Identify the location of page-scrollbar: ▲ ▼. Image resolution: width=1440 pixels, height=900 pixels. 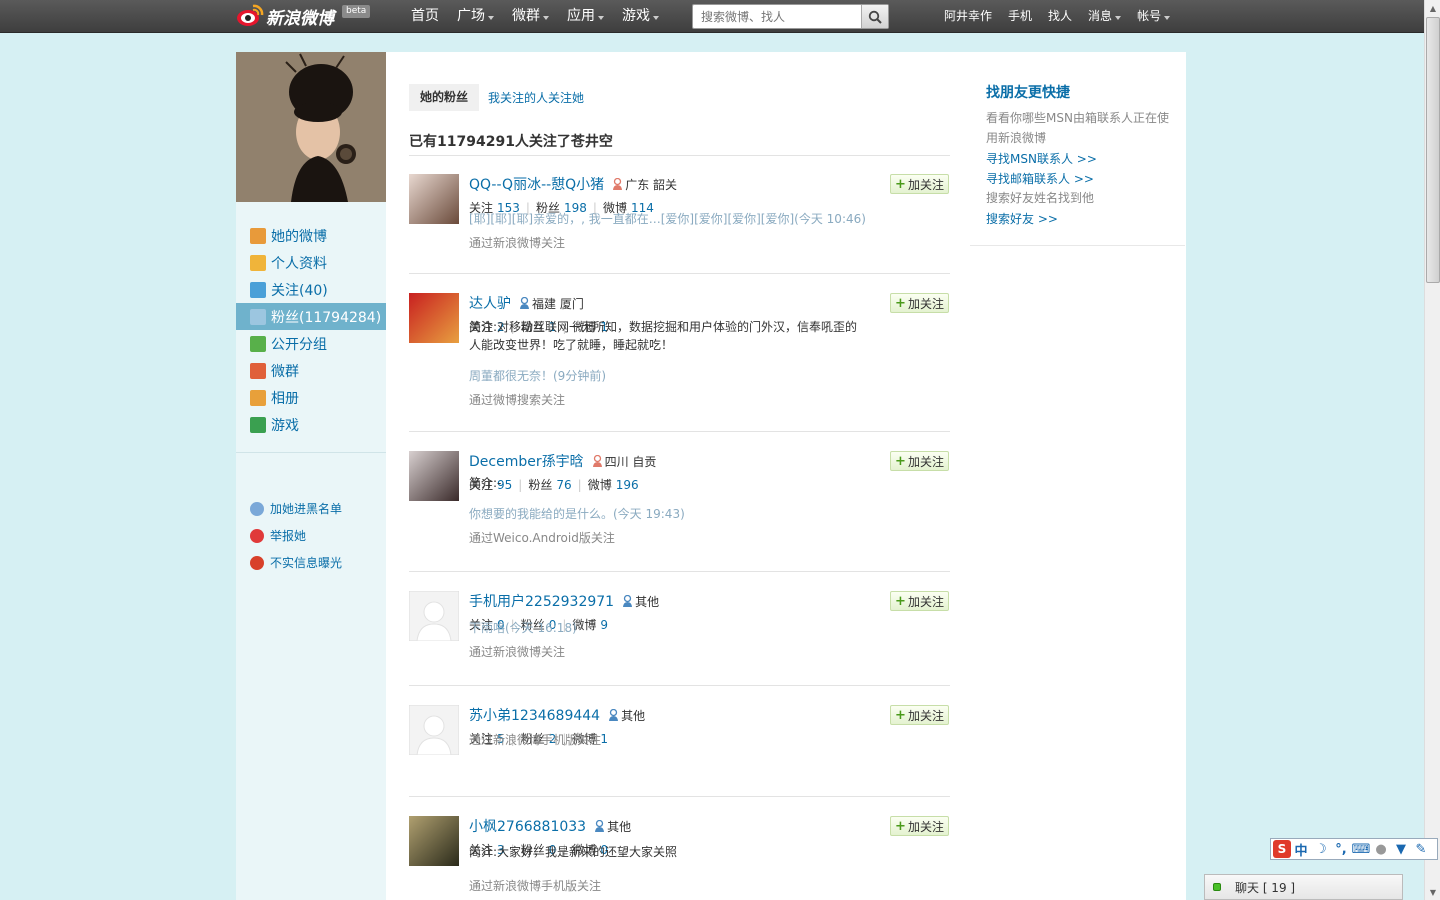
(1432, 450).